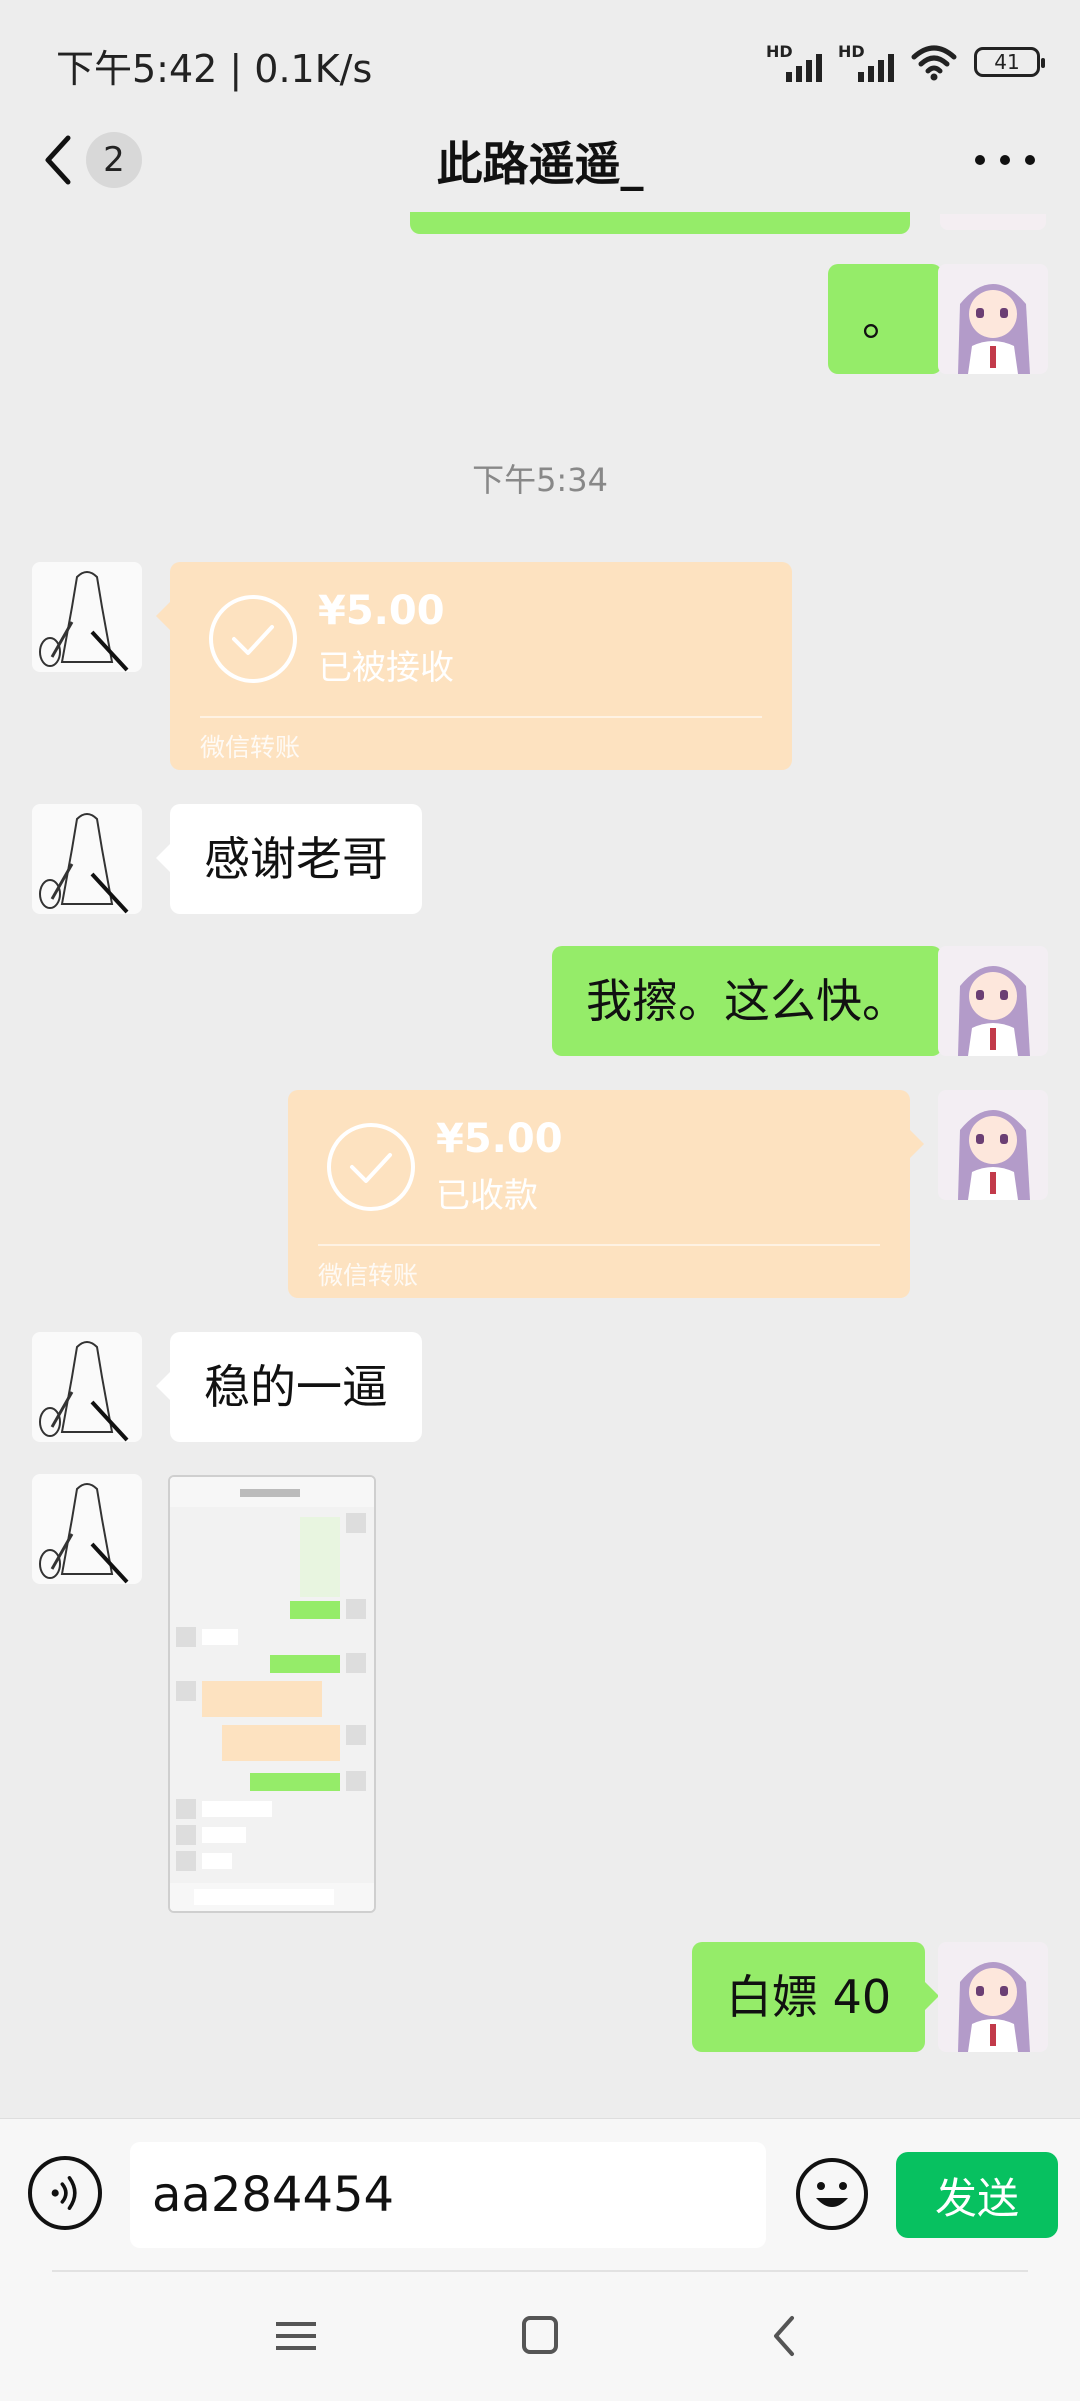 Image resolution: width=1080 pixels, height=2401 pixels. I want to click on signal-icon-2: HD, so click(866, 62).